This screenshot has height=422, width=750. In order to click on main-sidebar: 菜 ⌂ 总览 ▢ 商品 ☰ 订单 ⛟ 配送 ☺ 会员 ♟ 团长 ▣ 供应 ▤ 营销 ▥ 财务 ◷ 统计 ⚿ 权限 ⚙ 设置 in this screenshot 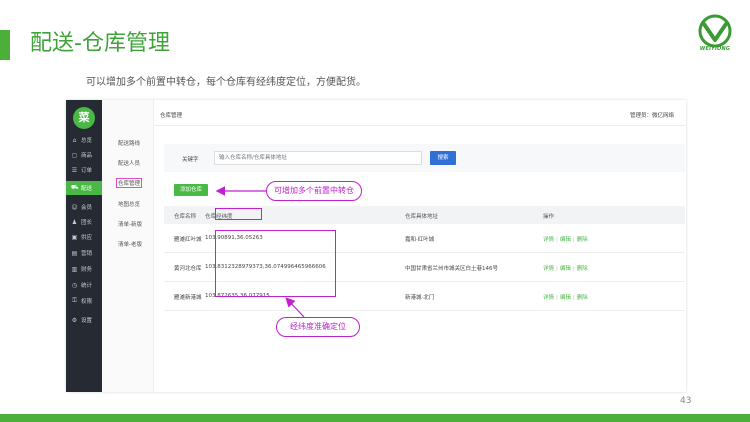, I will do `click(84, 246)`.